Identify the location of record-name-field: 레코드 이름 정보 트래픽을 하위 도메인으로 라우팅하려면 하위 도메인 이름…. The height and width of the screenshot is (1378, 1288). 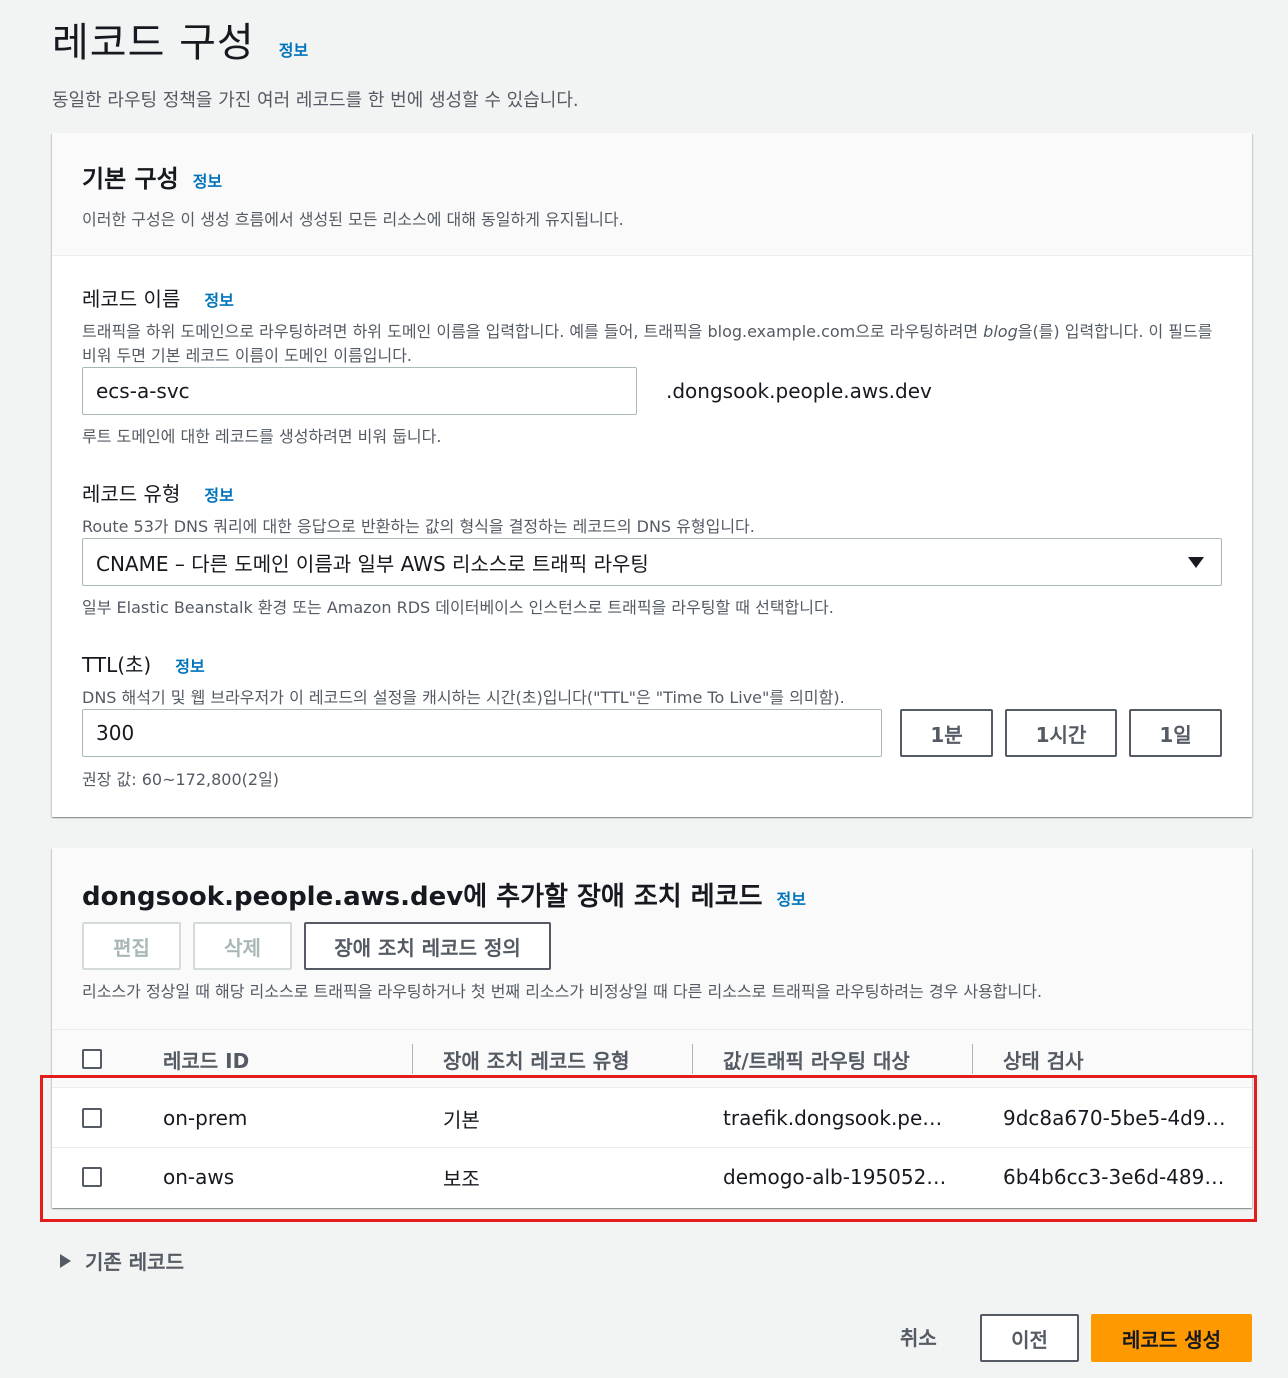
(652, 325).